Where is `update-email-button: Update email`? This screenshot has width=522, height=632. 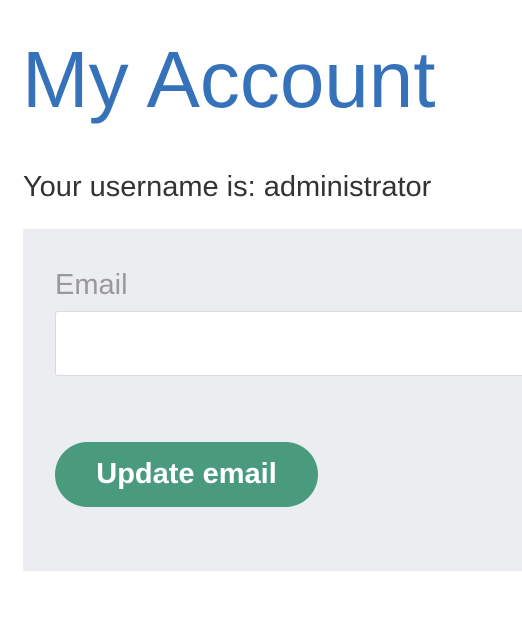
update-email-button: Update email is located at coordinates (186, 474).